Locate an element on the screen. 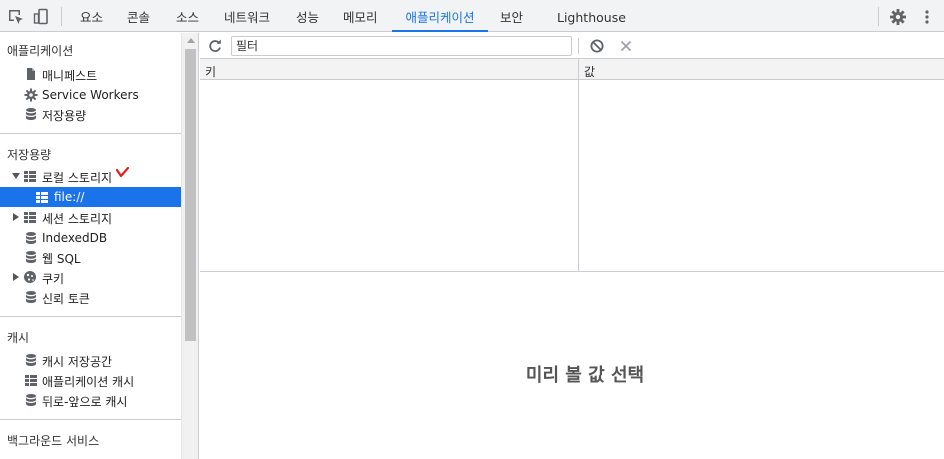 This screenshot has height=459, width=944. sidebar-item-label: 신뢰 토큰 is located at coordinates (66, 299).